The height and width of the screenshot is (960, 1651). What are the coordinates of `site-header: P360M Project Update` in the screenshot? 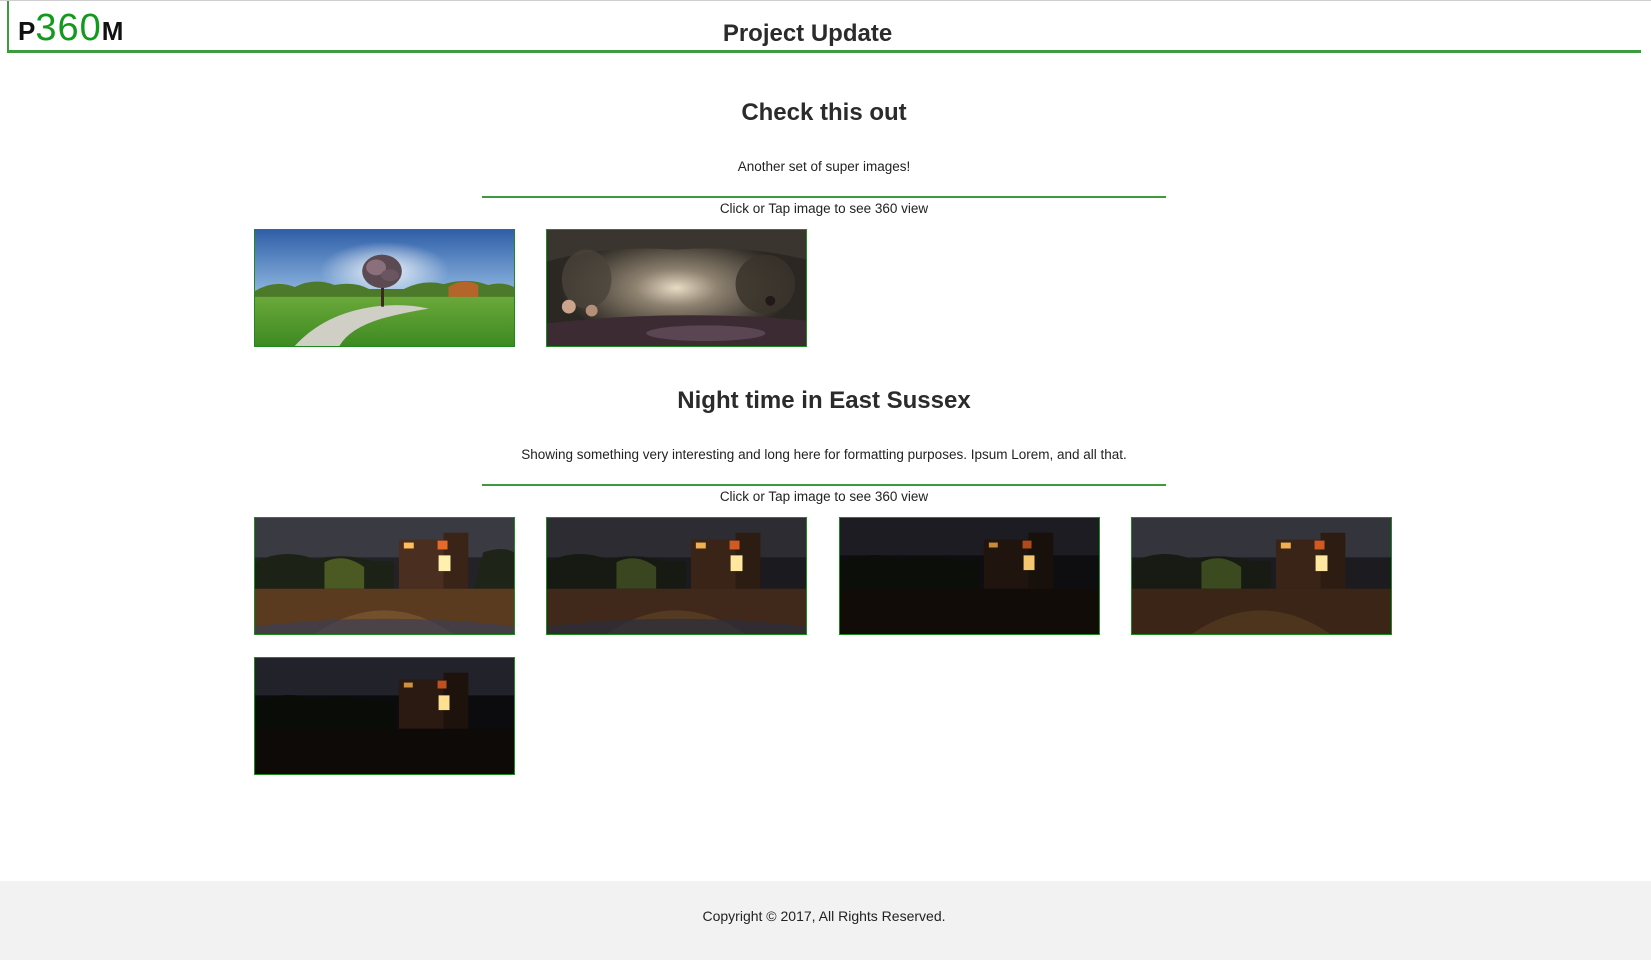 It's located at (824, 27).